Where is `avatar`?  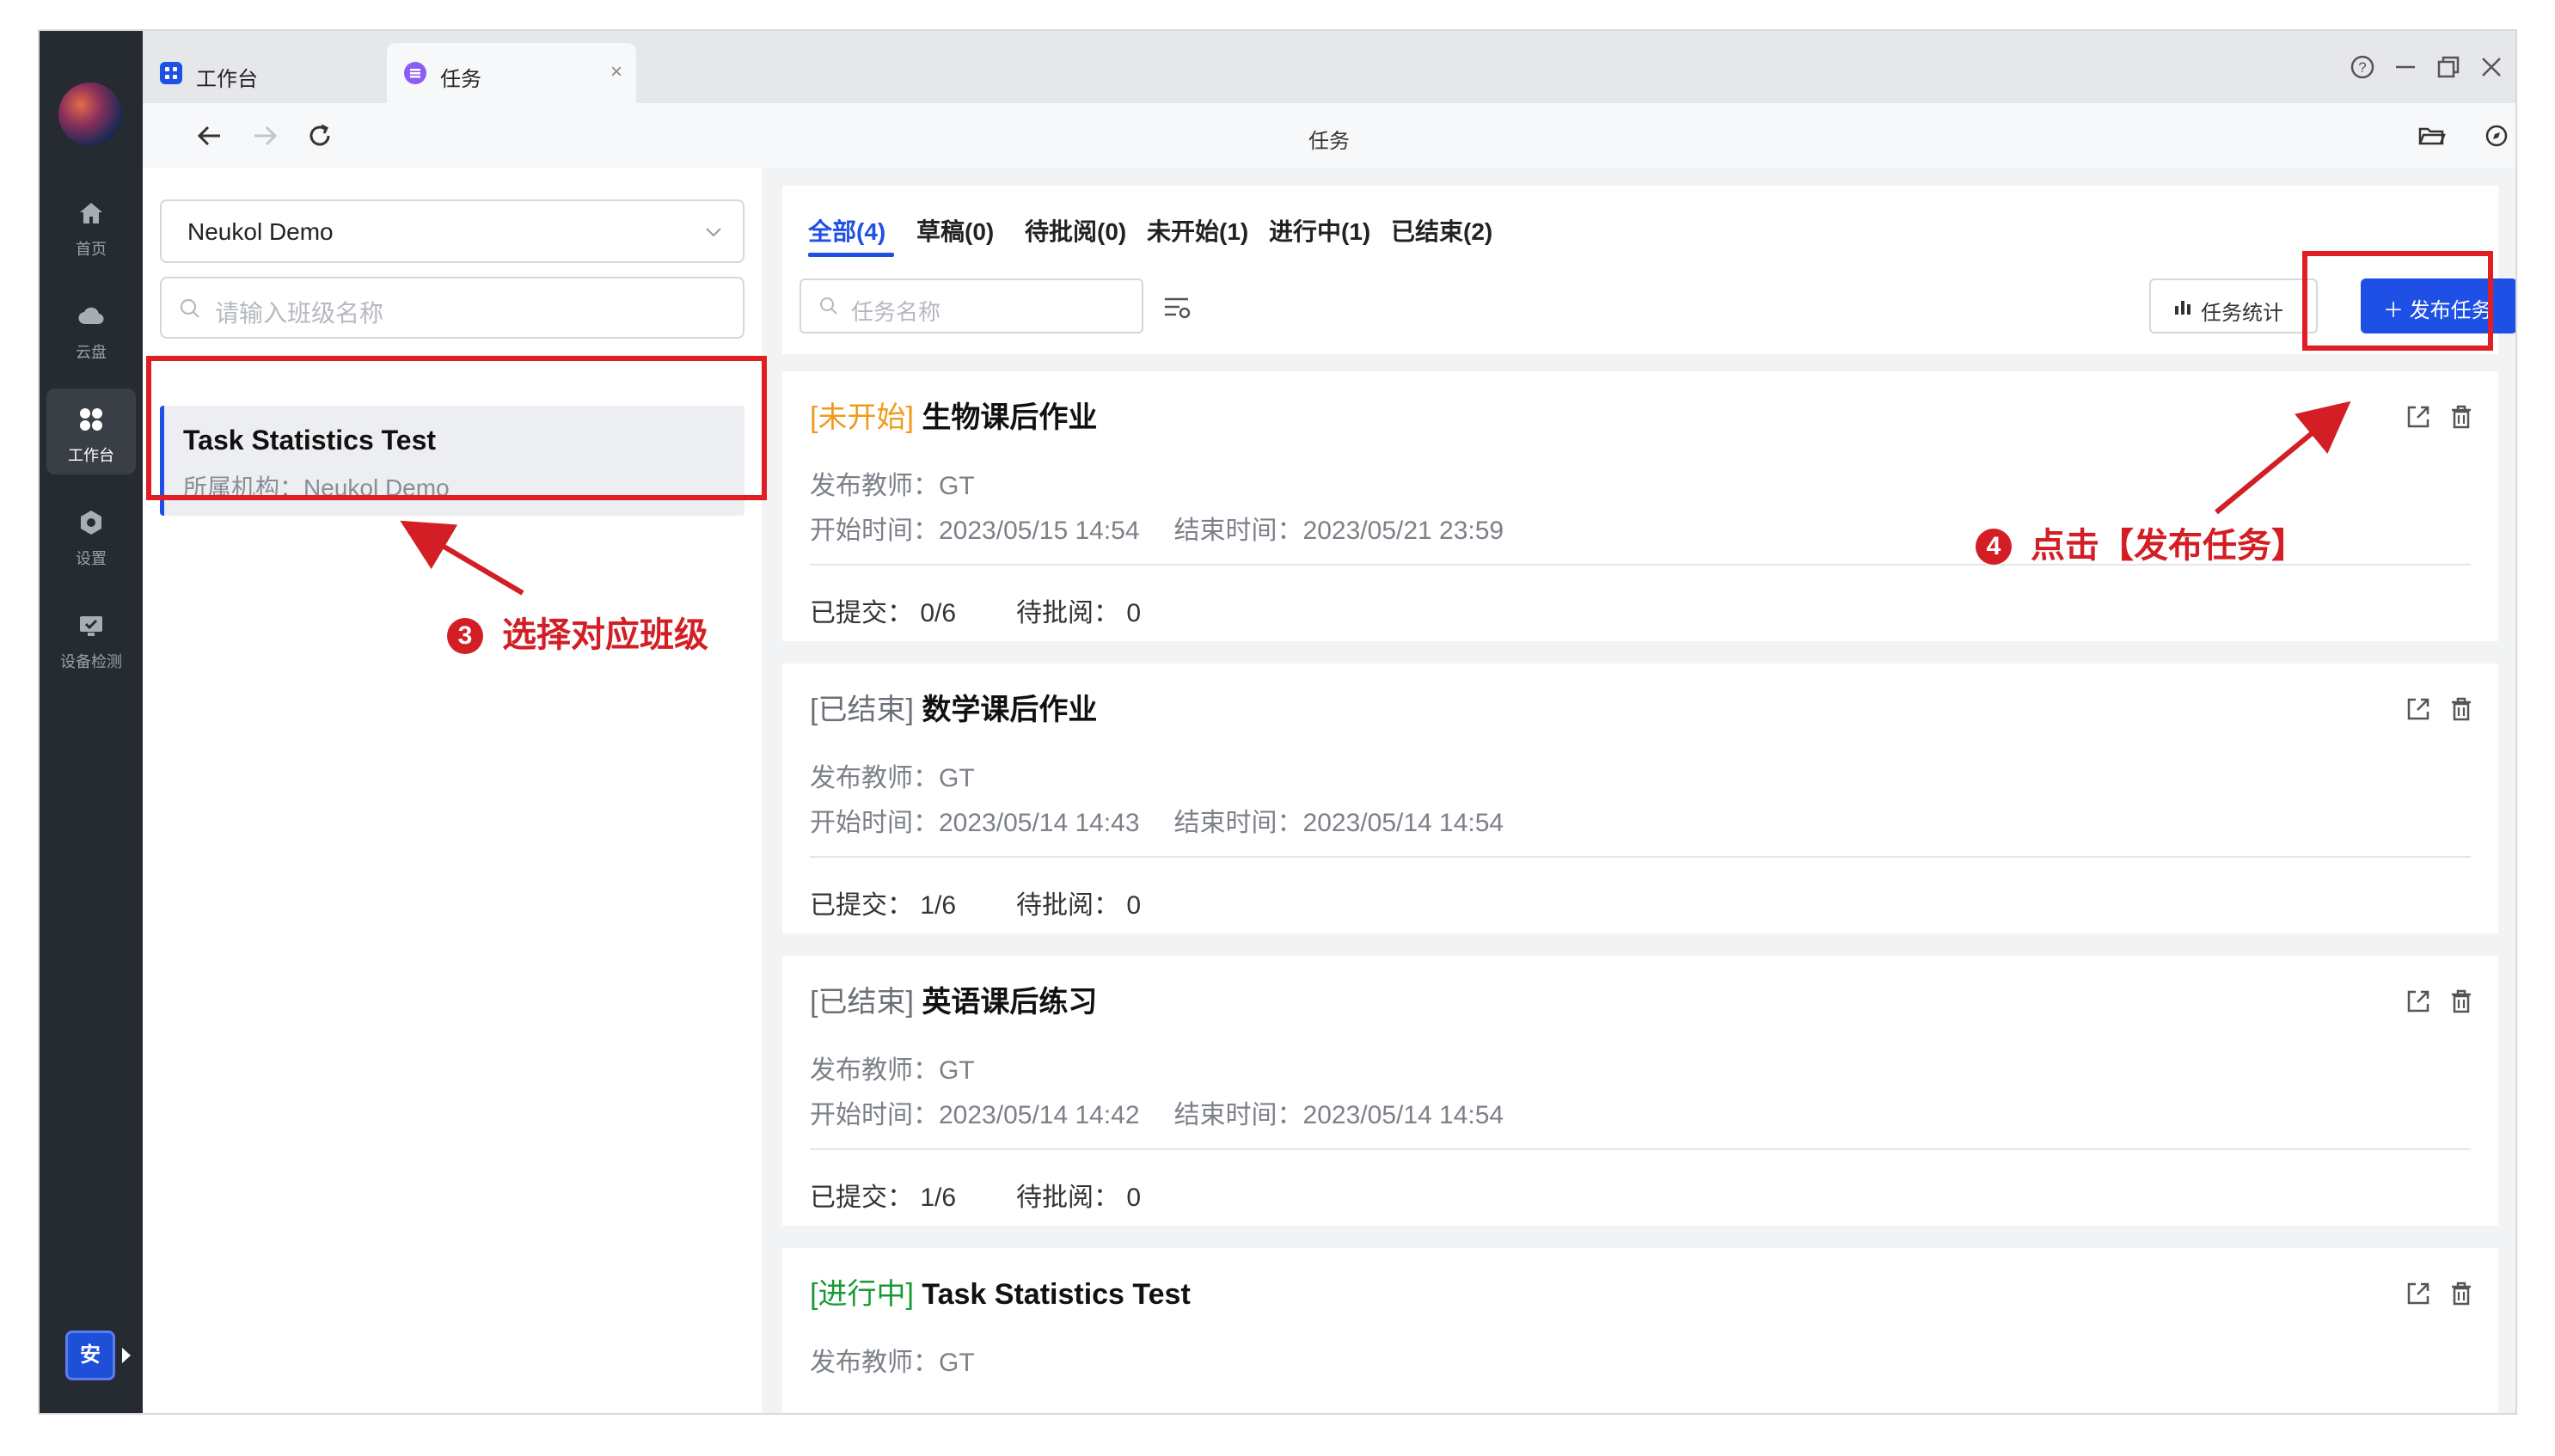 avatar is located at coordinates (90, 115).